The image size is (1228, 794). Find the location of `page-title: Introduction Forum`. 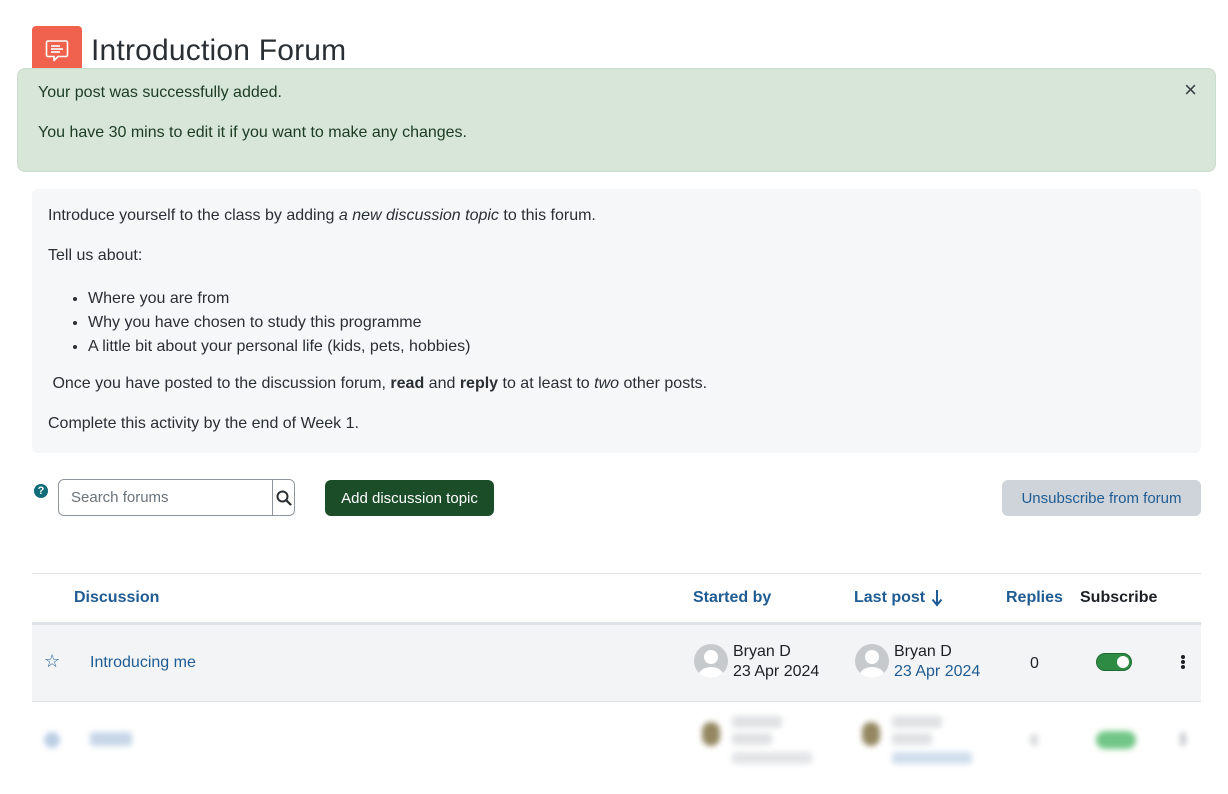

page-title: Introduction Forum is located at coordinates (219, 51).